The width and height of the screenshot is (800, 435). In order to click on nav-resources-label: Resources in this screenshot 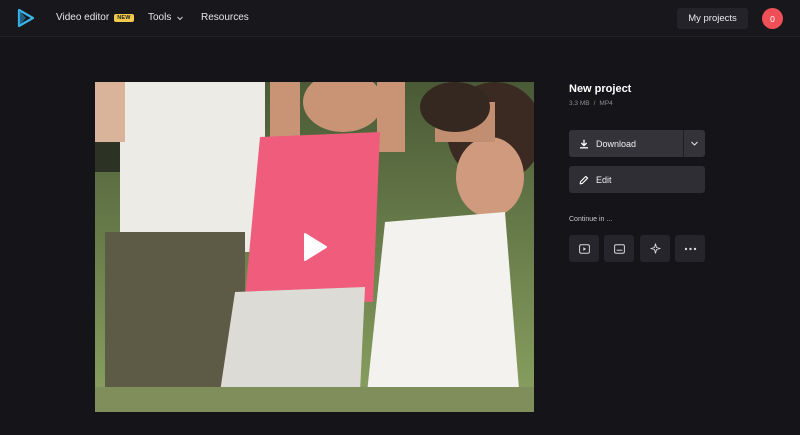, I will do `click(225, 17)`.